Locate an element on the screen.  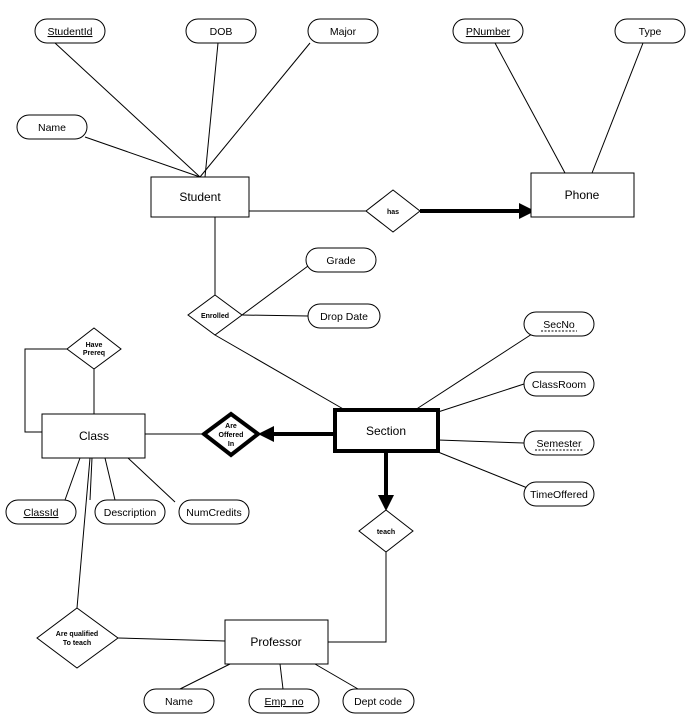
relationship-are-qualified-to-teach: Are qualified To teach is located at coordinates (77, 638).